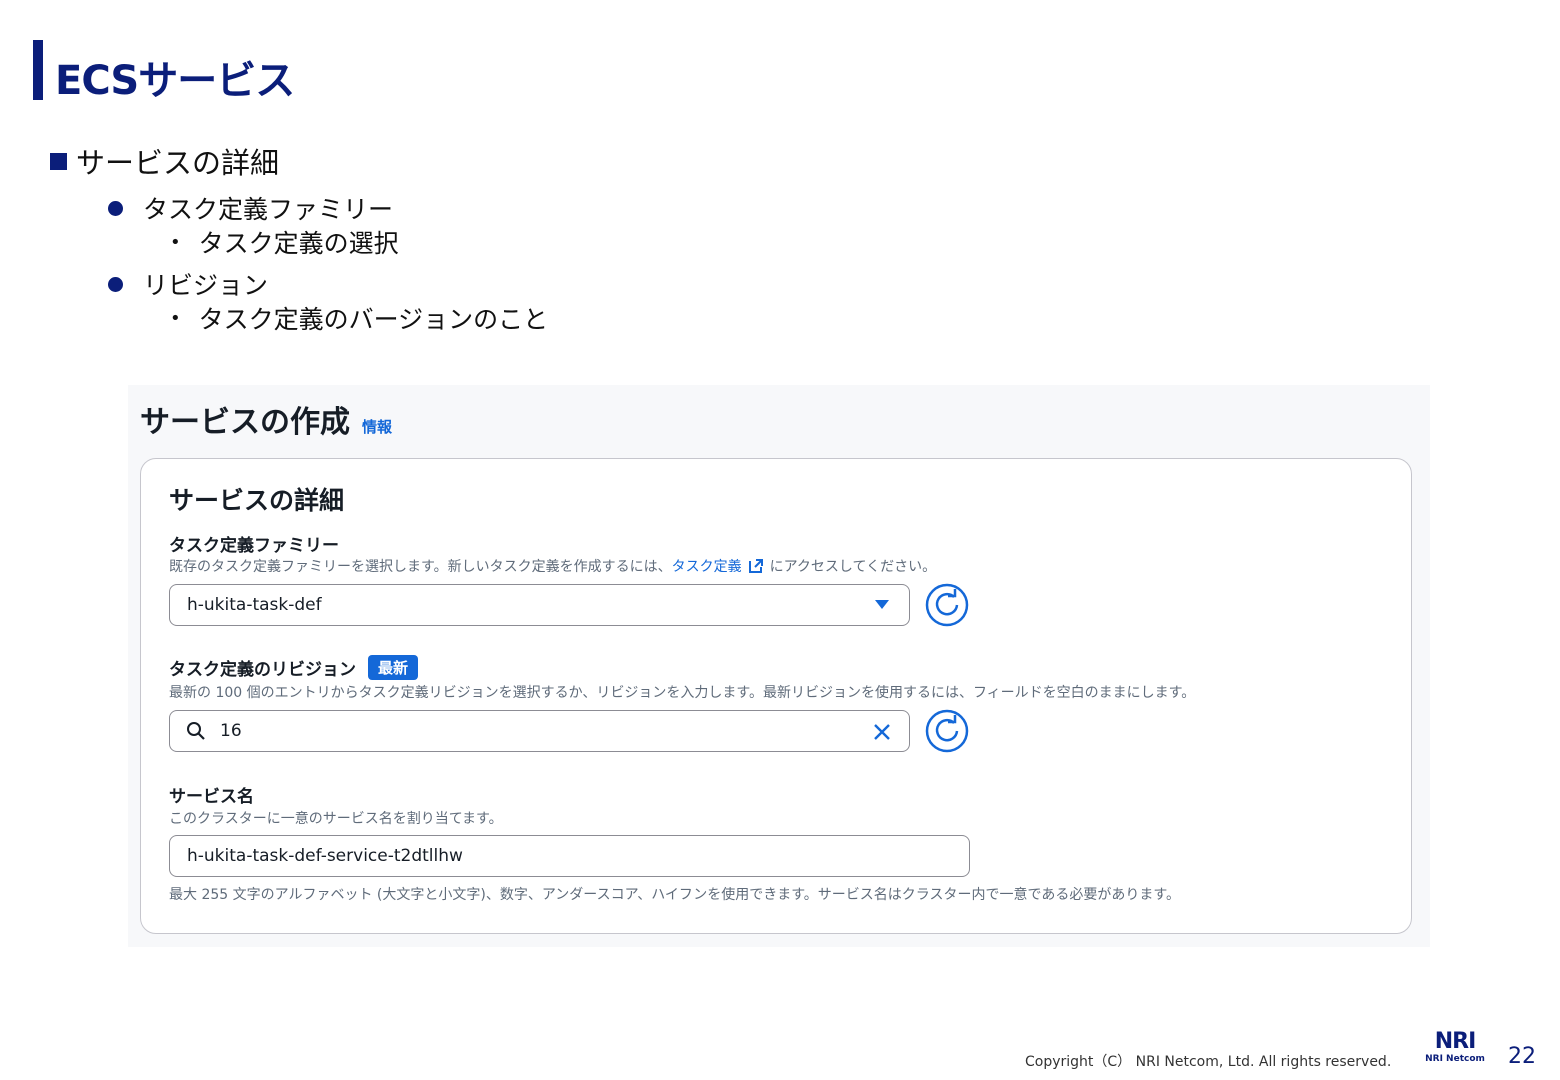 The width and height of the screenshot is (1560, 1080). What do you see at coordinates (231, 731) in the screenshot?
I see `revision-value: 16` at bounding box center [231, 731].